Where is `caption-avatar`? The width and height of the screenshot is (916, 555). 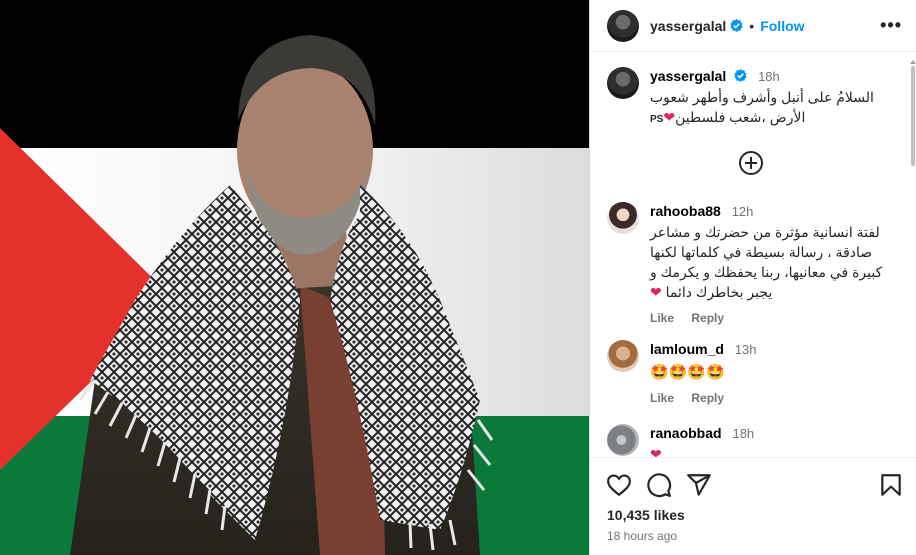 caption-avatar is located at coordinates (623, 83).